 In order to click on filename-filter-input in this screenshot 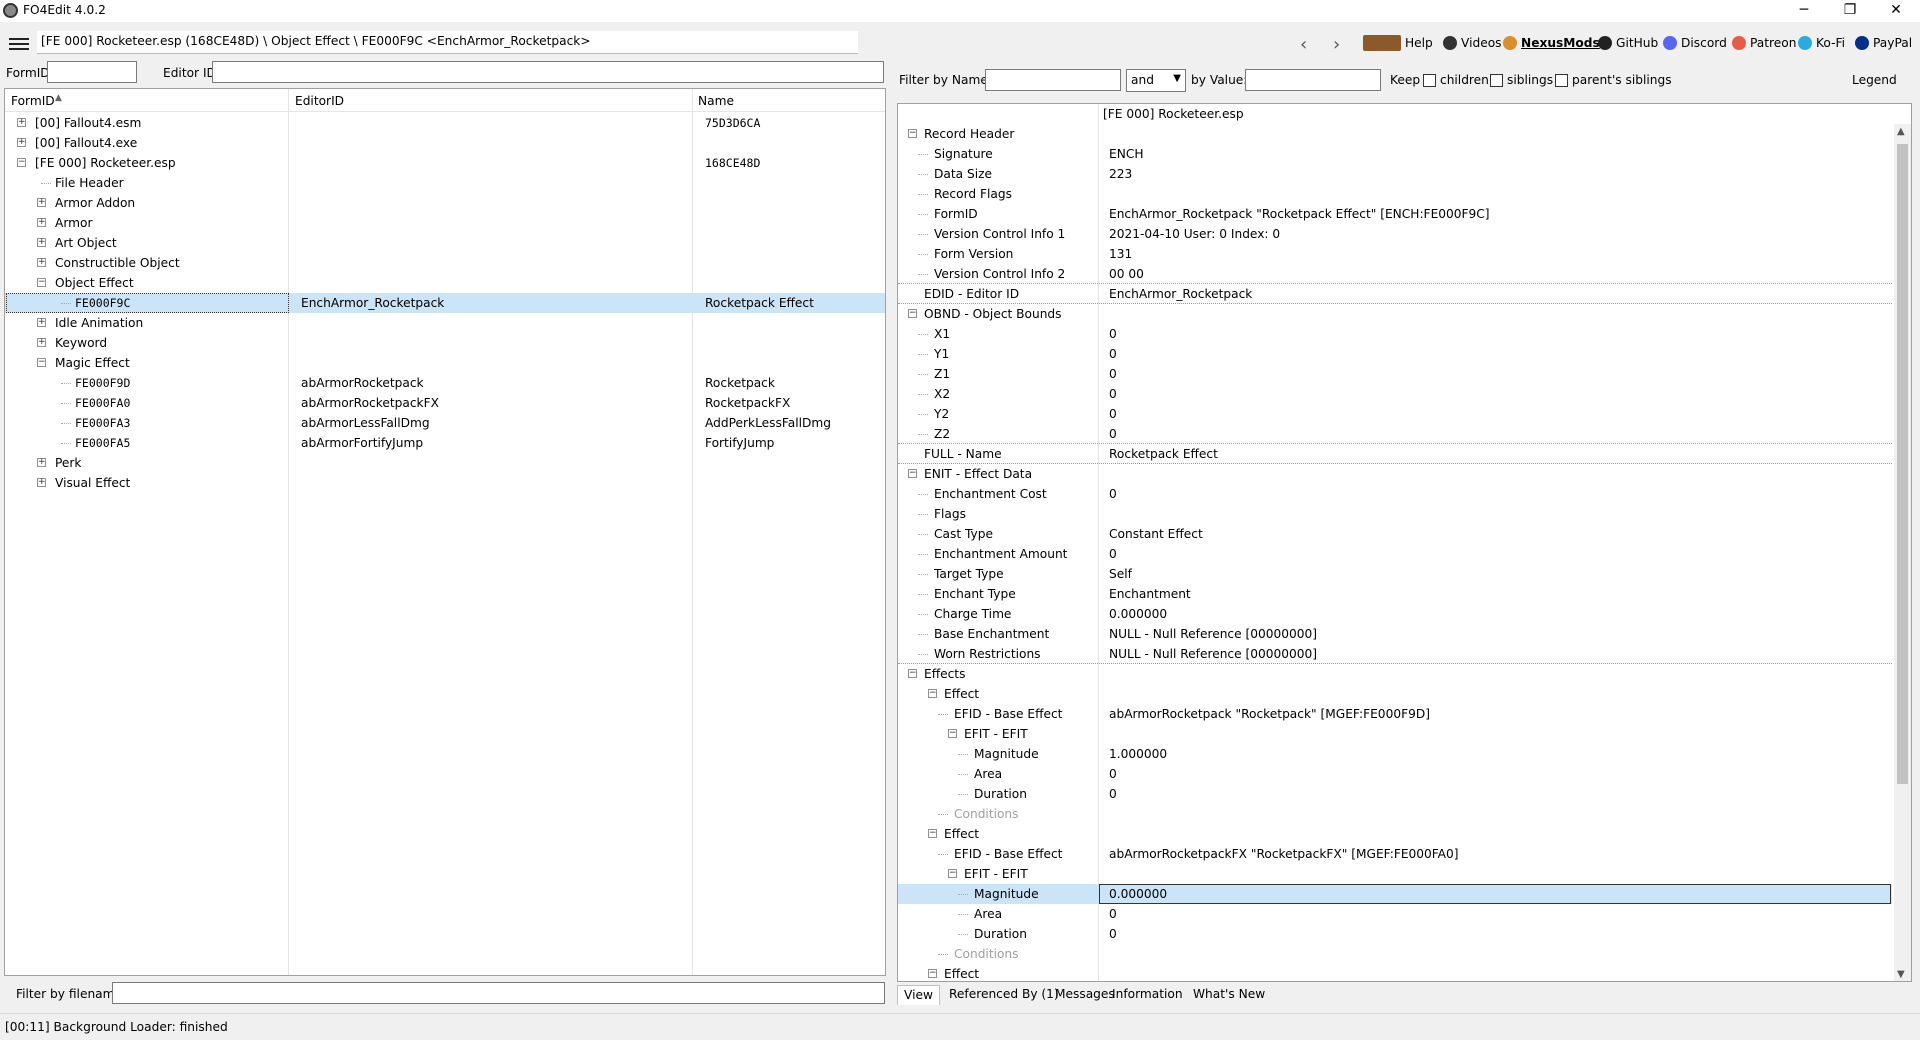, I will do `click(498, 993)`.